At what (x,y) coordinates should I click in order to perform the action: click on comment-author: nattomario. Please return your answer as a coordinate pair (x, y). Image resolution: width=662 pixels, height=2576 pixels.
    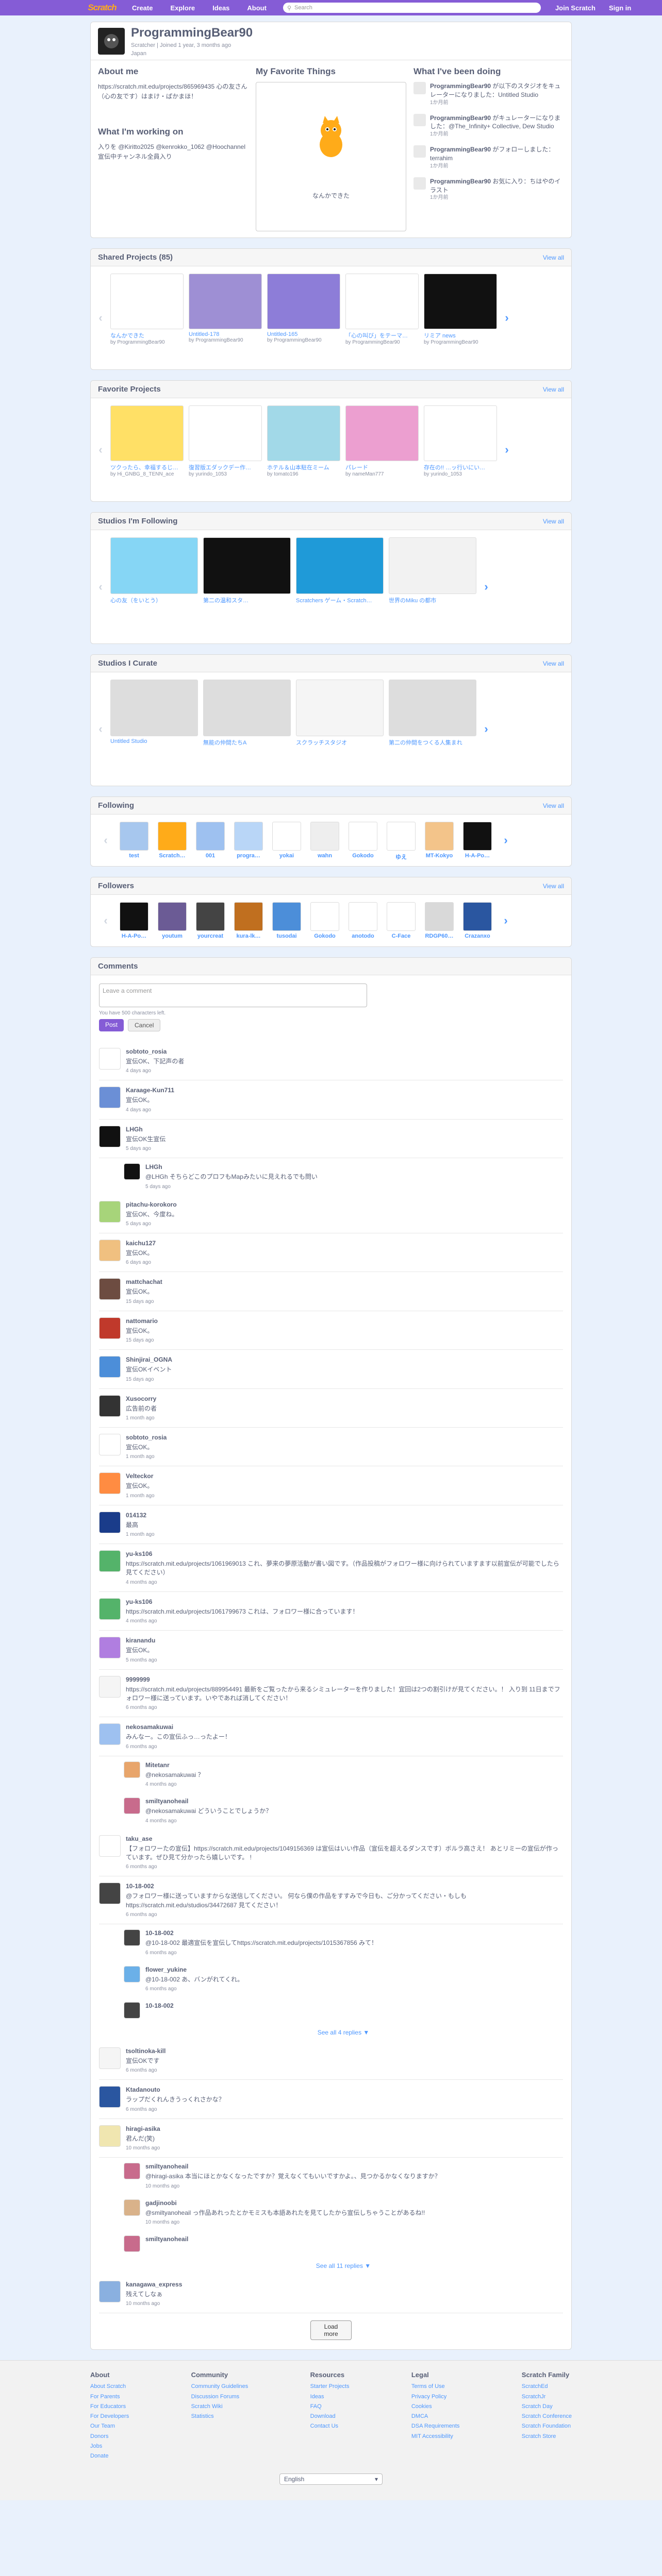
    Looking at the image, I should click on (142, 1321).